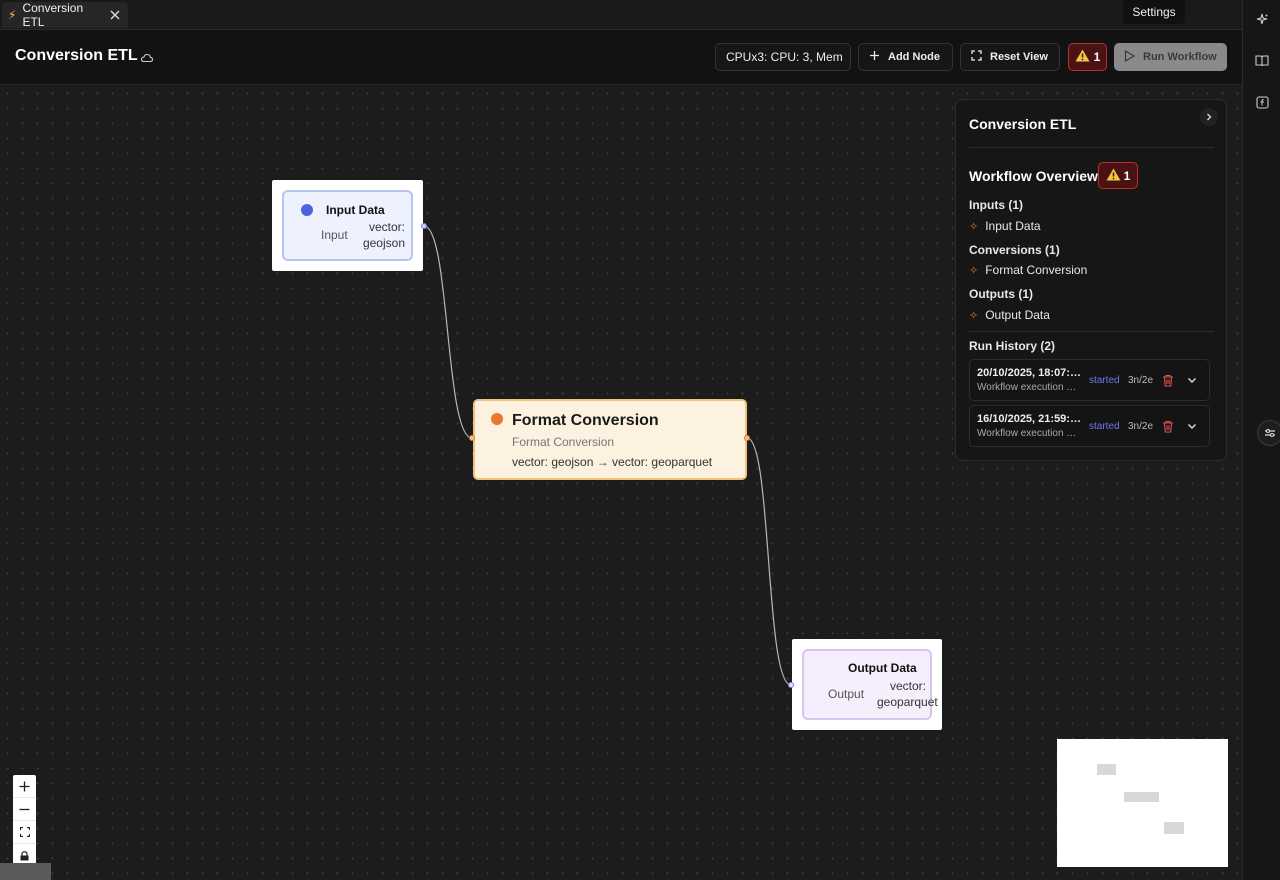  Describe the element at coordinates (386, 227) in the screenshot. I see `input-node-format-line1: vector:` at that location.